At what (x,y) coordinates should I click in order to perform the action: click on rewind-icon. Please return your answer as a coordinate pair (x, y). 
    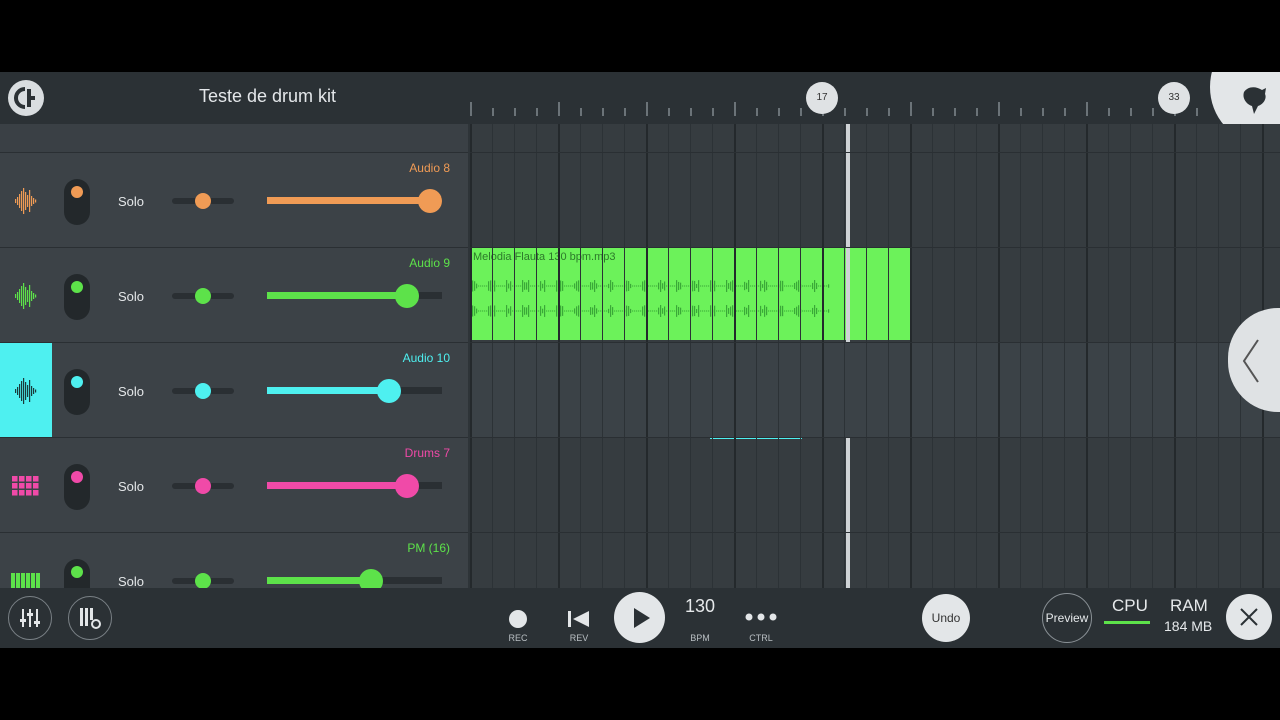
    Looking at the image, I should click on (579, 619).